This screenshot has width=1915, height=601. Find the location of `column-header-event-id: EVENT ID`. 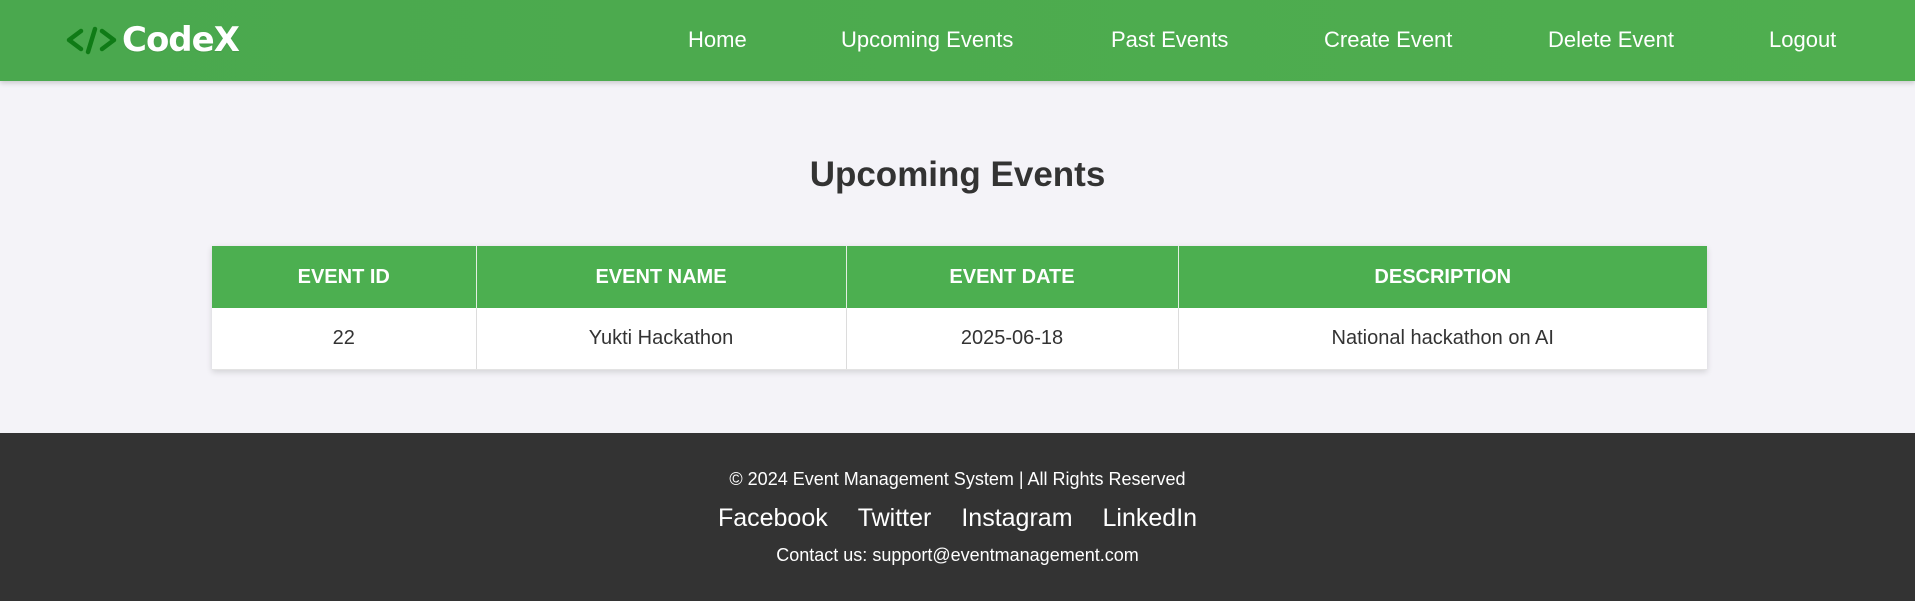

column-header-event-id: EVENT ID is located at coordinates (344, 277).